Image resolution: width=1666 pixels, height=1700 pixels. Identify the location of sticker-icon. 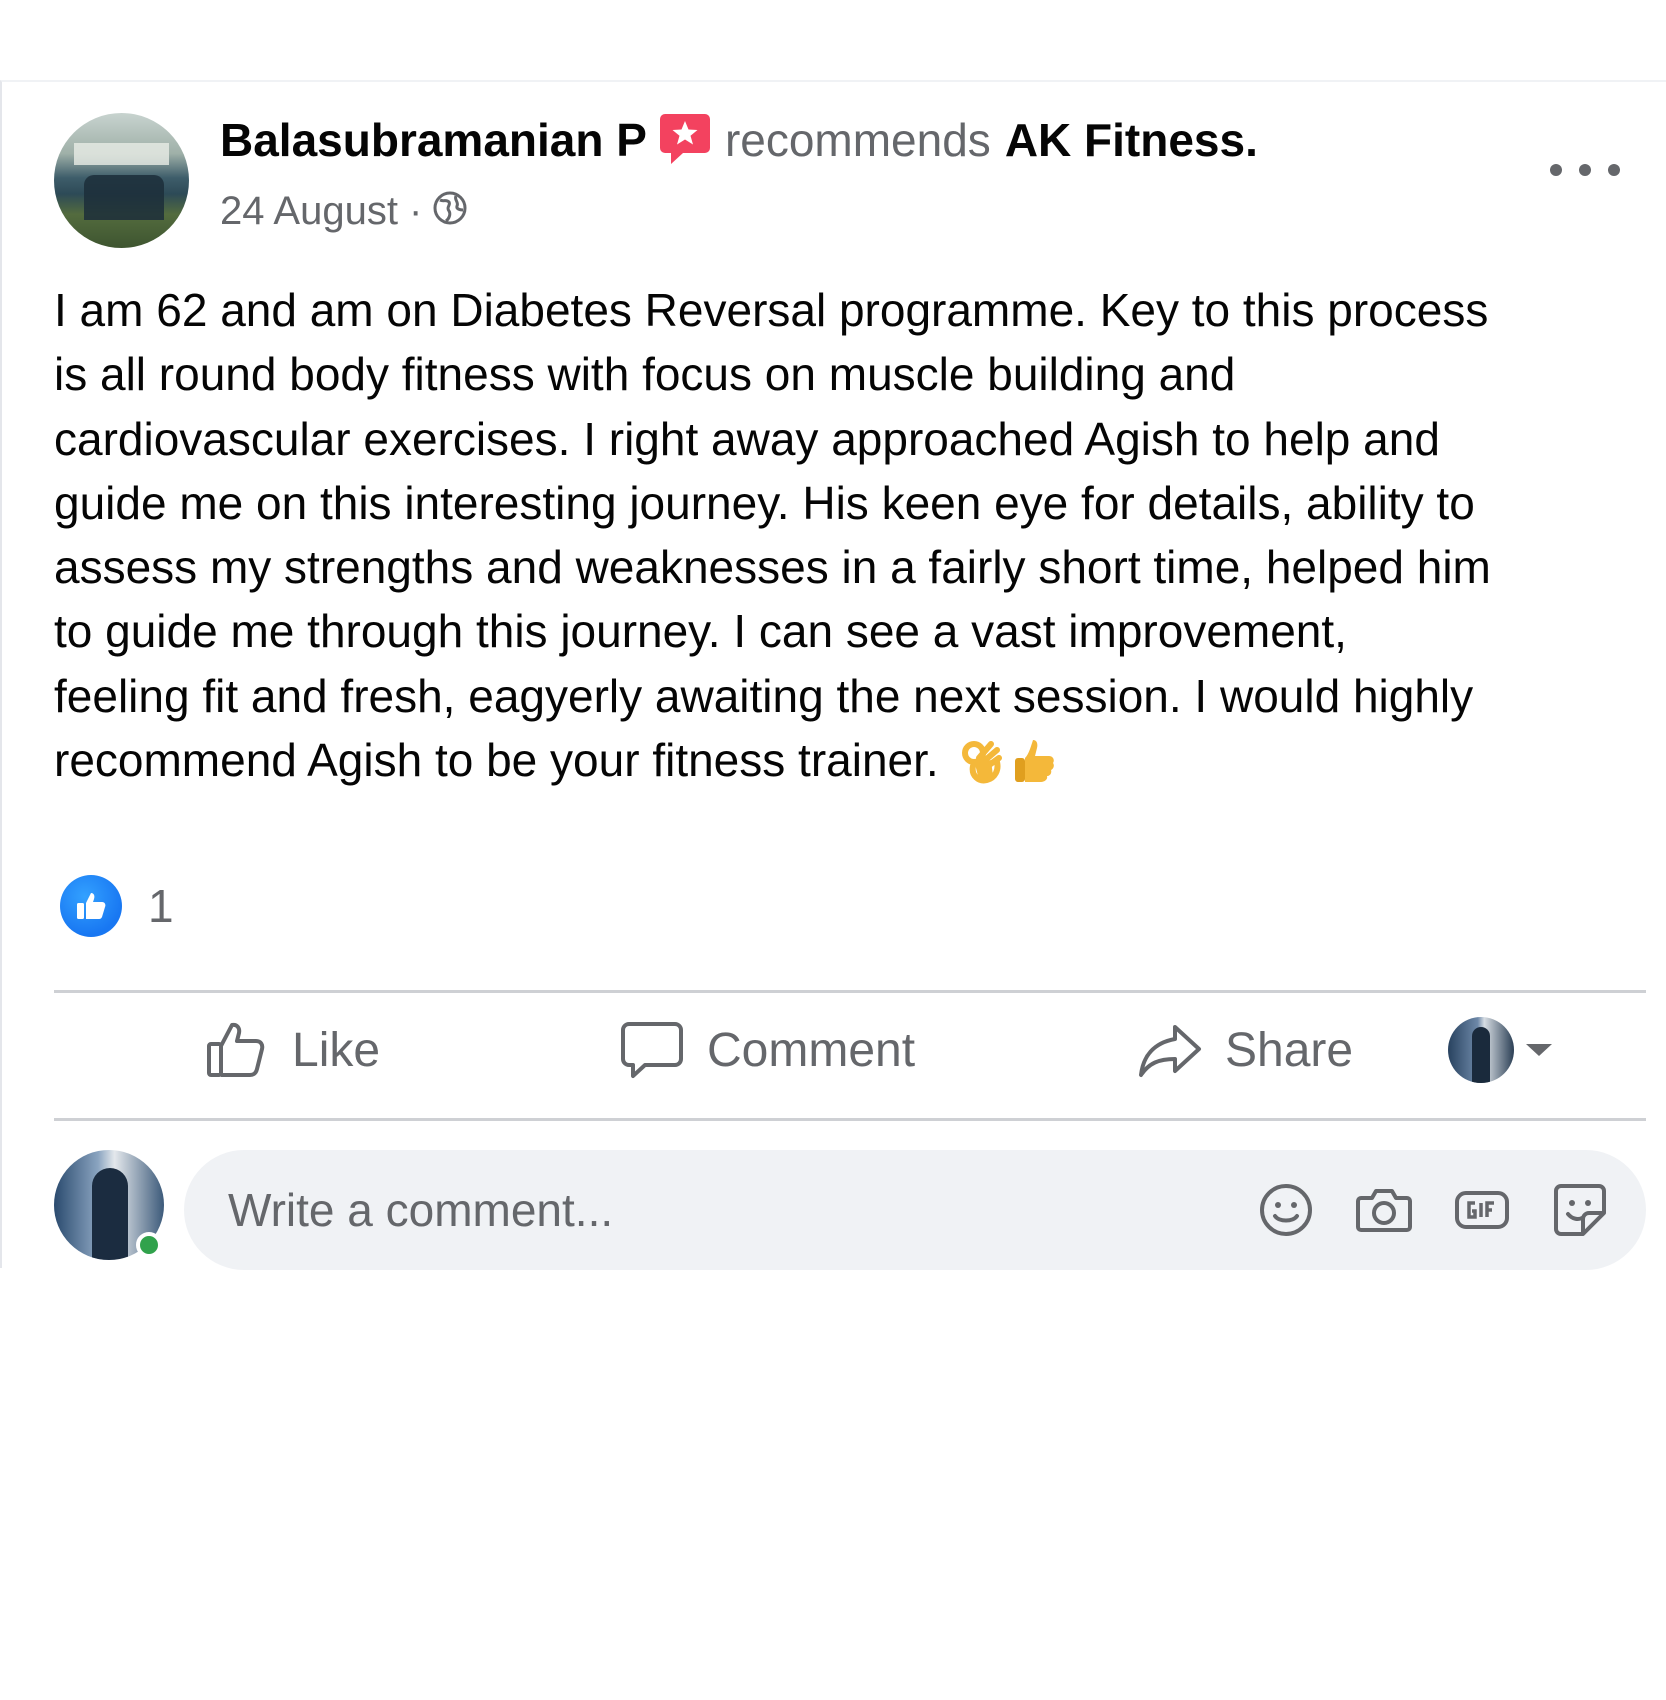
(1580, 1210).